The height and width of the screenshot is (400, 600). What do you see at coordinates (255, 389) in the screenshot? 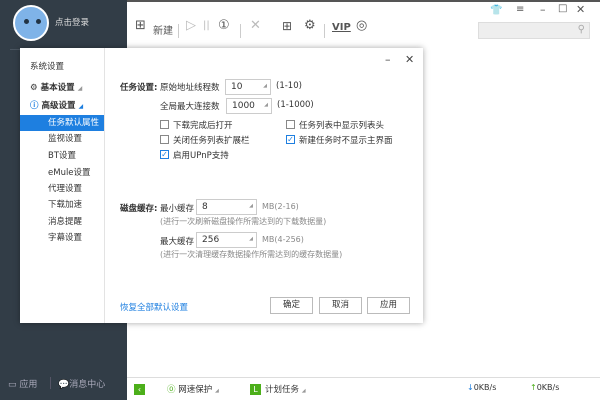
I see `schedule-icon: L` at bounding box center [255, 389].